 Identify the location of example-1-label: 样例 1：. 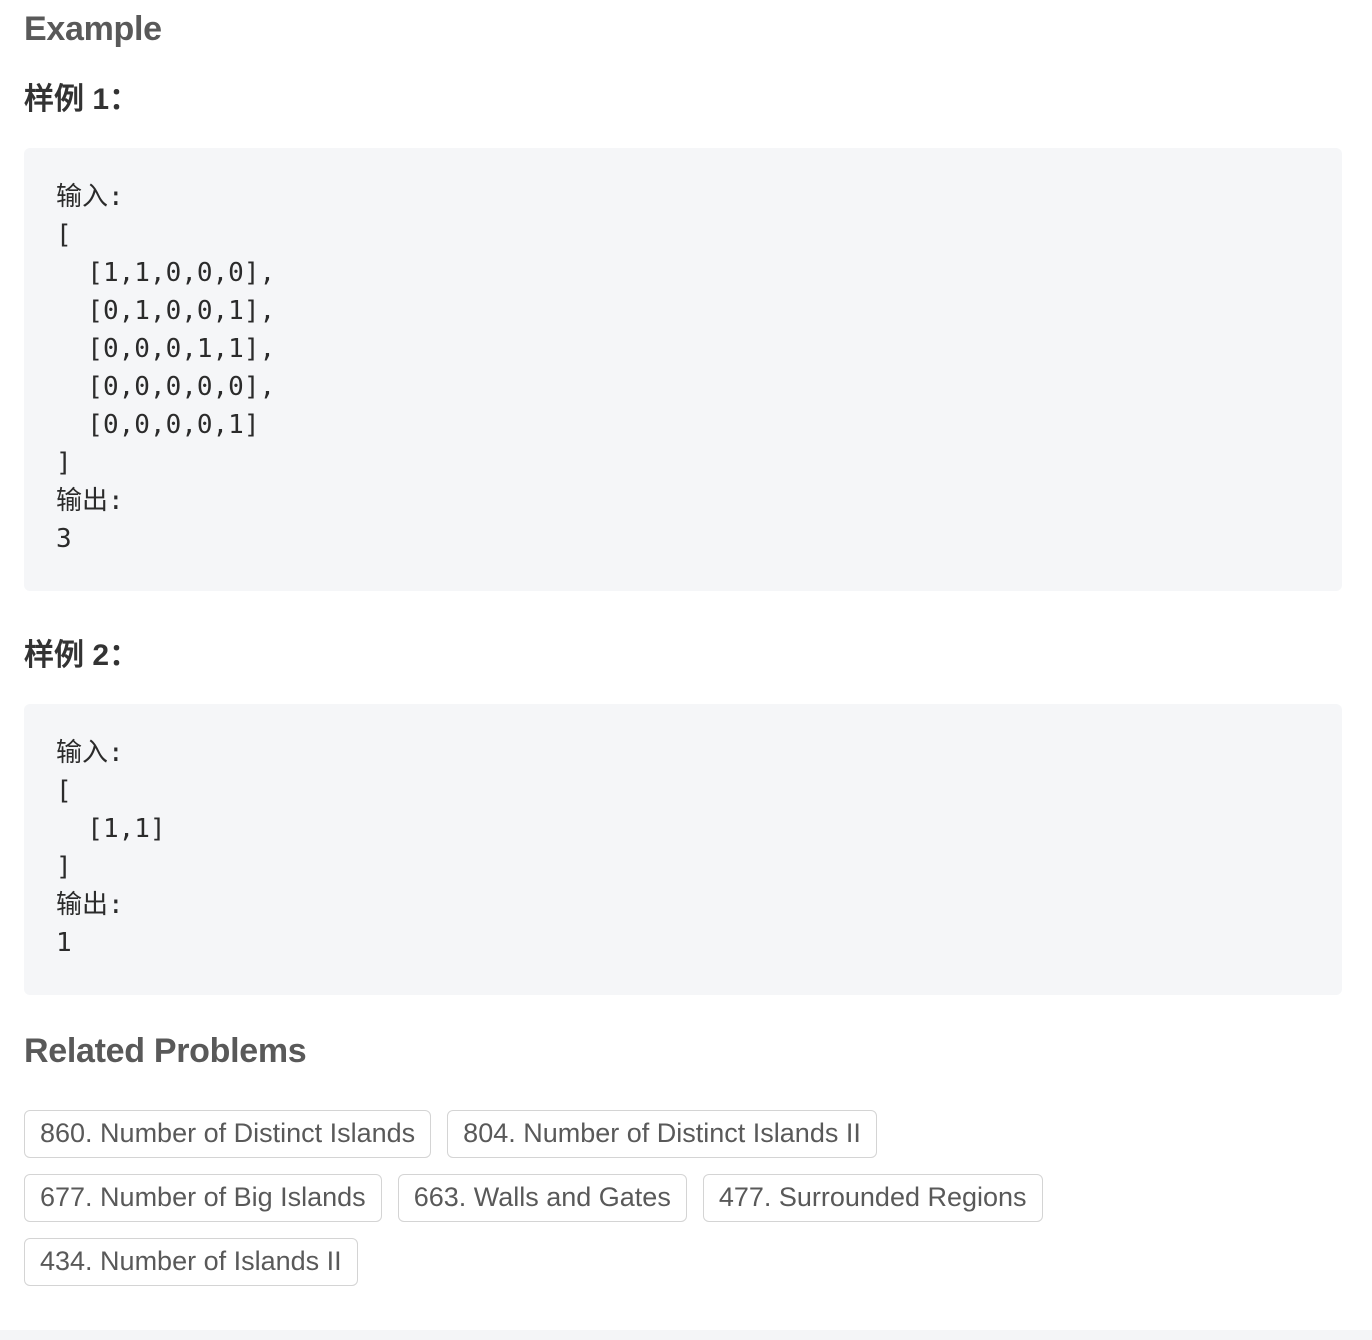
(82, 99).